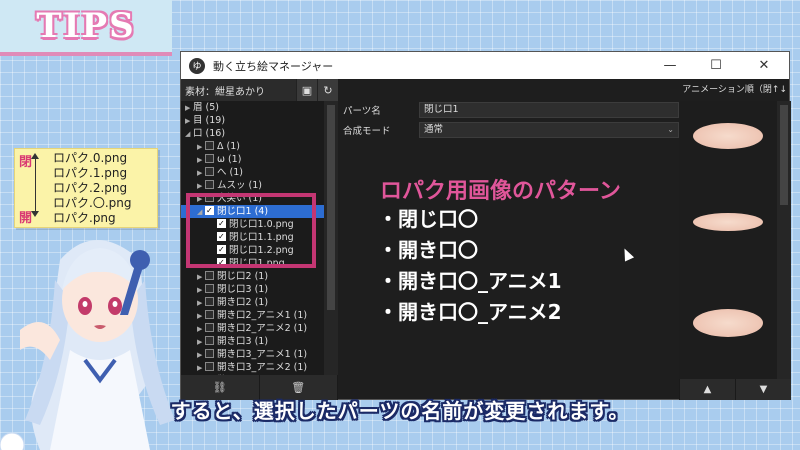 The image size is (800, 450). I want to click on tree-row: ▶ 開き口2_アニメ1 (1), so click(252, 315).